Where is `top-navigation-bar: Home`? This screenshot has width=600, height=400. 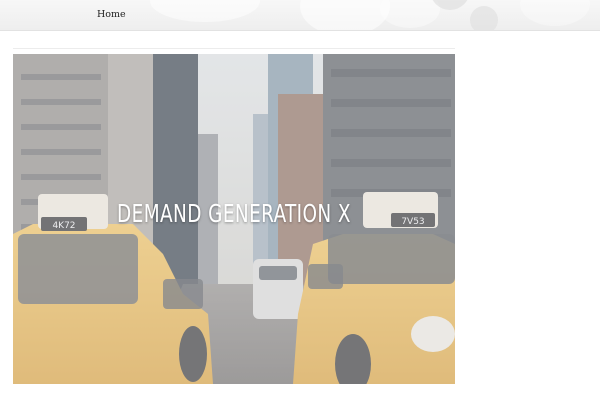 top-navigation-bar: Home is located at coordinates (300, 15).